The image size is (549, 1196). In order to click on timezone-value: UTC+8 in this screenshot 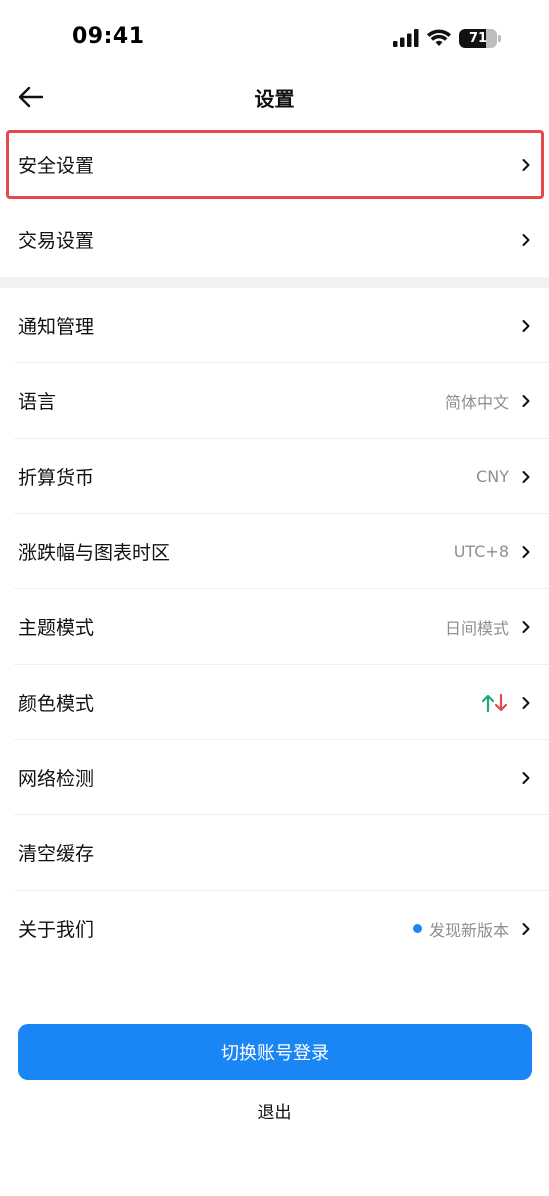, I will do `click(481, 551)`.